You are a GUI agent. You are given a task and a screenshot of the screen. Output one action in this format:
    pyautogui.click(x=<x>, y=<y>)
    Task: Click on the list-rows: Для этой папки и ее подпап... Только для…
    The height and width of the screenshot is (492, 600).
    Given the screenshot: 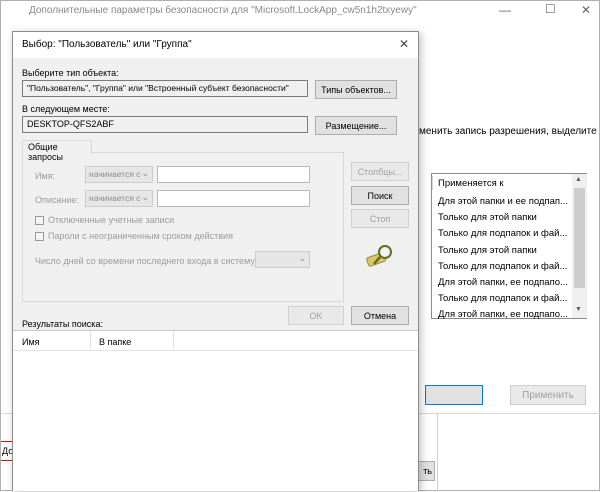 What is the action you would take?
    pyautogui.click(x=503, y=261)
    